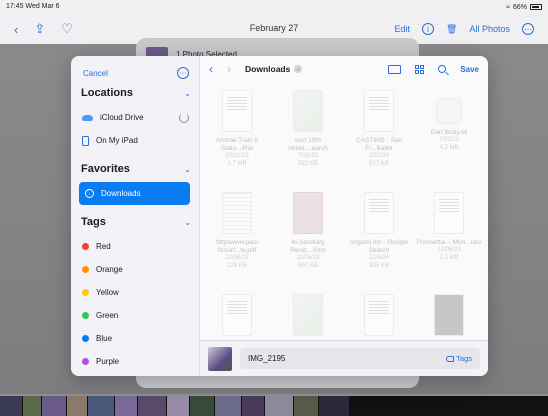 The height and width of the screenshot is (416, 548). Describe the element at coordinates (428, 29) in the screenshot. I see `info-icon: i` at that location.